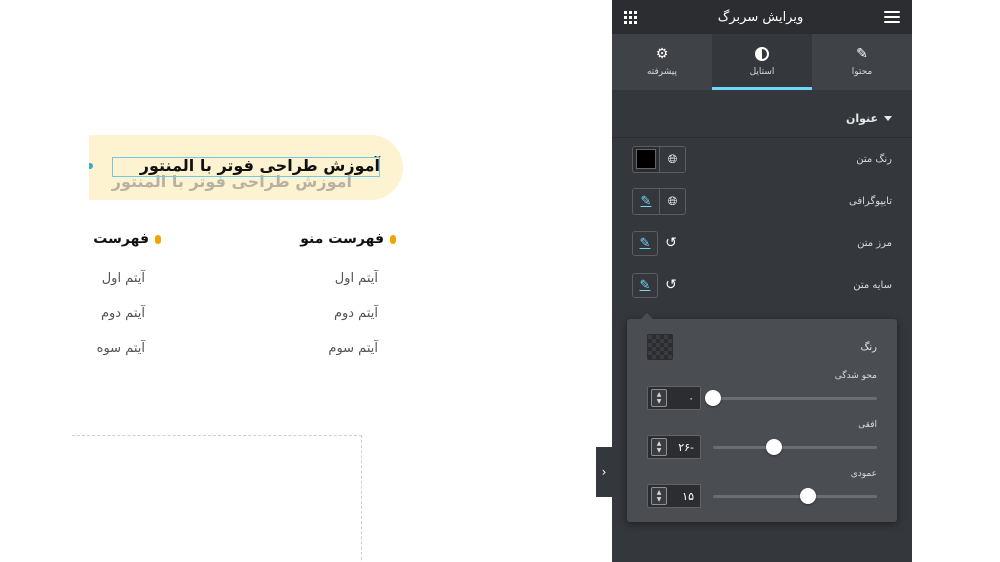  I want to click on tab-content: ✎ محتوا, so click(862, 62).